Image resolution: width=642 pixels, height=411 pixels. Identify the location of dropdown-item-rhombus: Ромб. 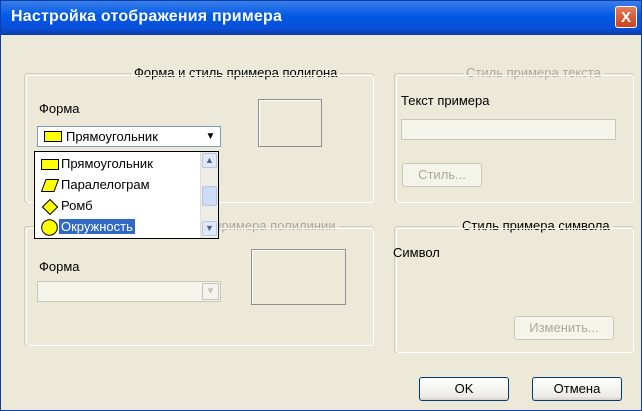
(118, 206).